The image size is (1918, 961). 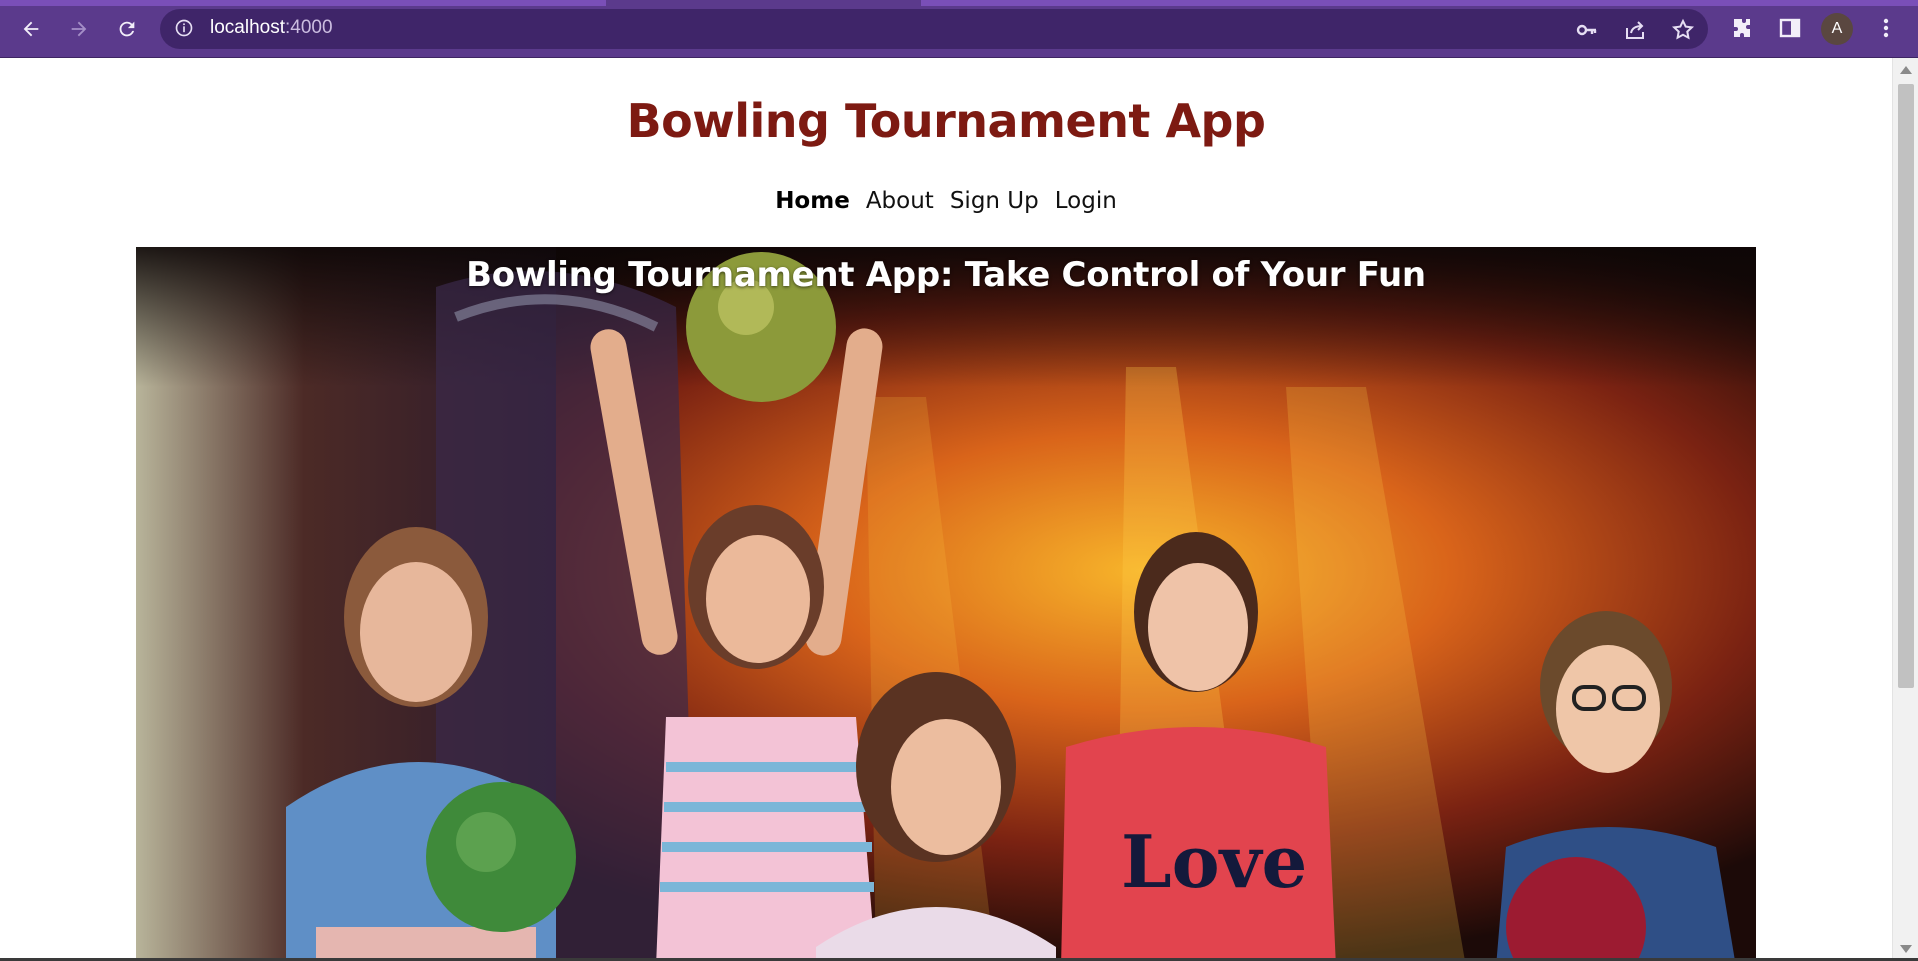 I want to click on share-icon, so click(x=1635, y=30).